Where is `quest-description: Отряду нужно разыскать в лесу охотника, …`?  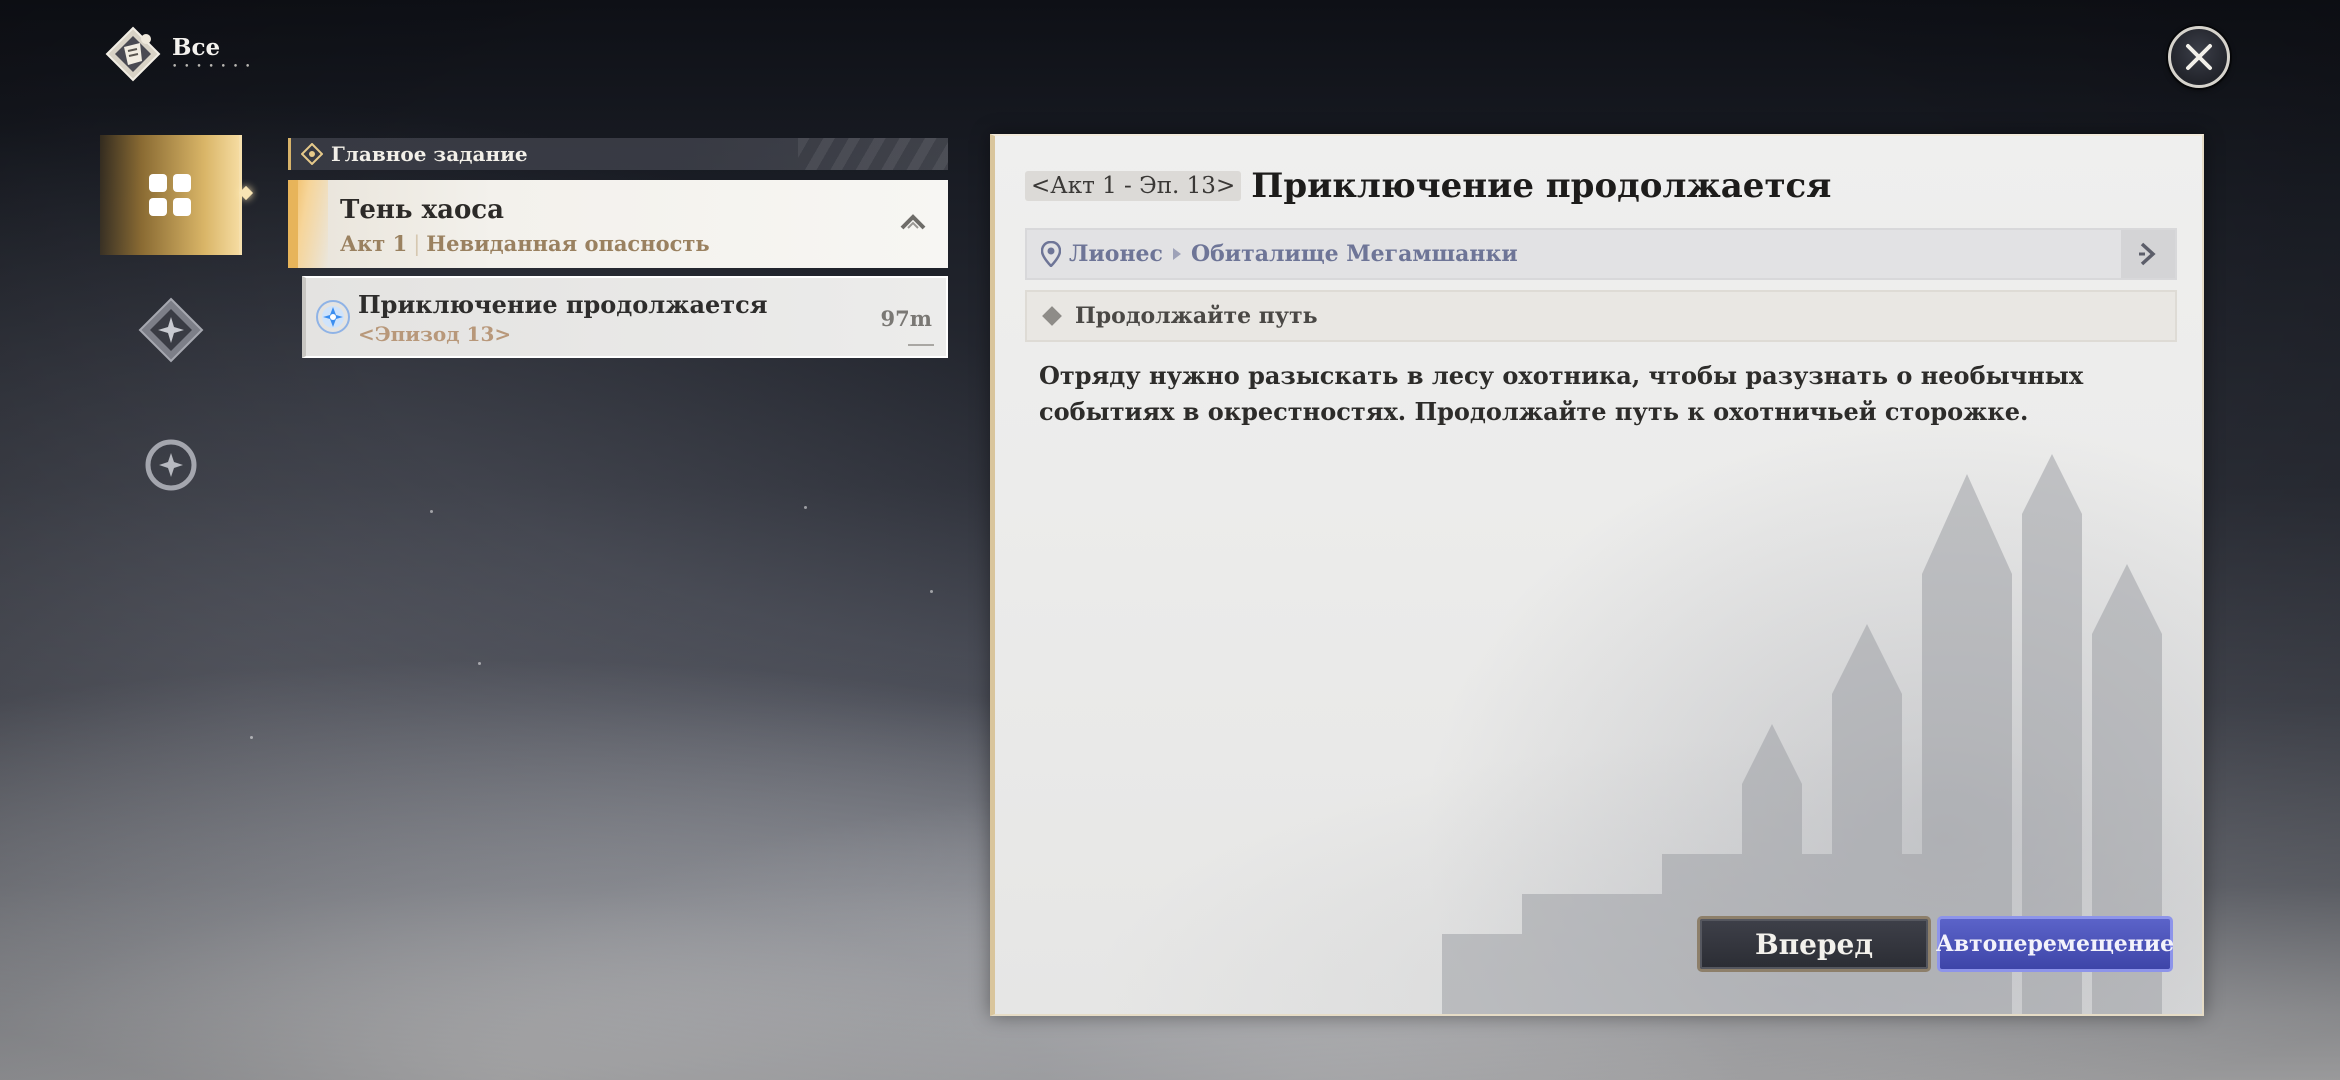 quest-description: Отряду нужно разыскать в лесу охотника, … is located at coordinates (1561, 393).